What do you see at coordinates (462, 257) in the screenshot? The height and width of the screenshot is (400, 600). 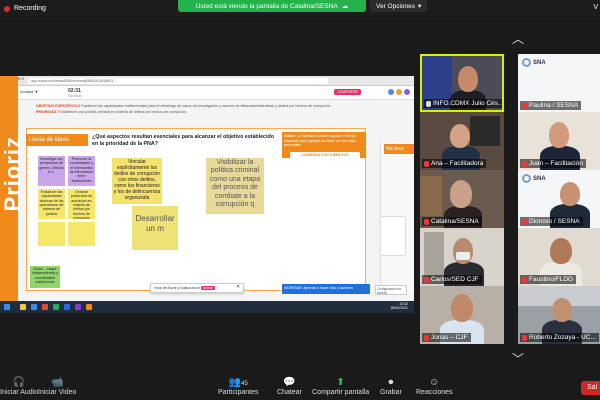 I see `participant-tile: Carlos/SED CJF` at bounding box center [462, 257].